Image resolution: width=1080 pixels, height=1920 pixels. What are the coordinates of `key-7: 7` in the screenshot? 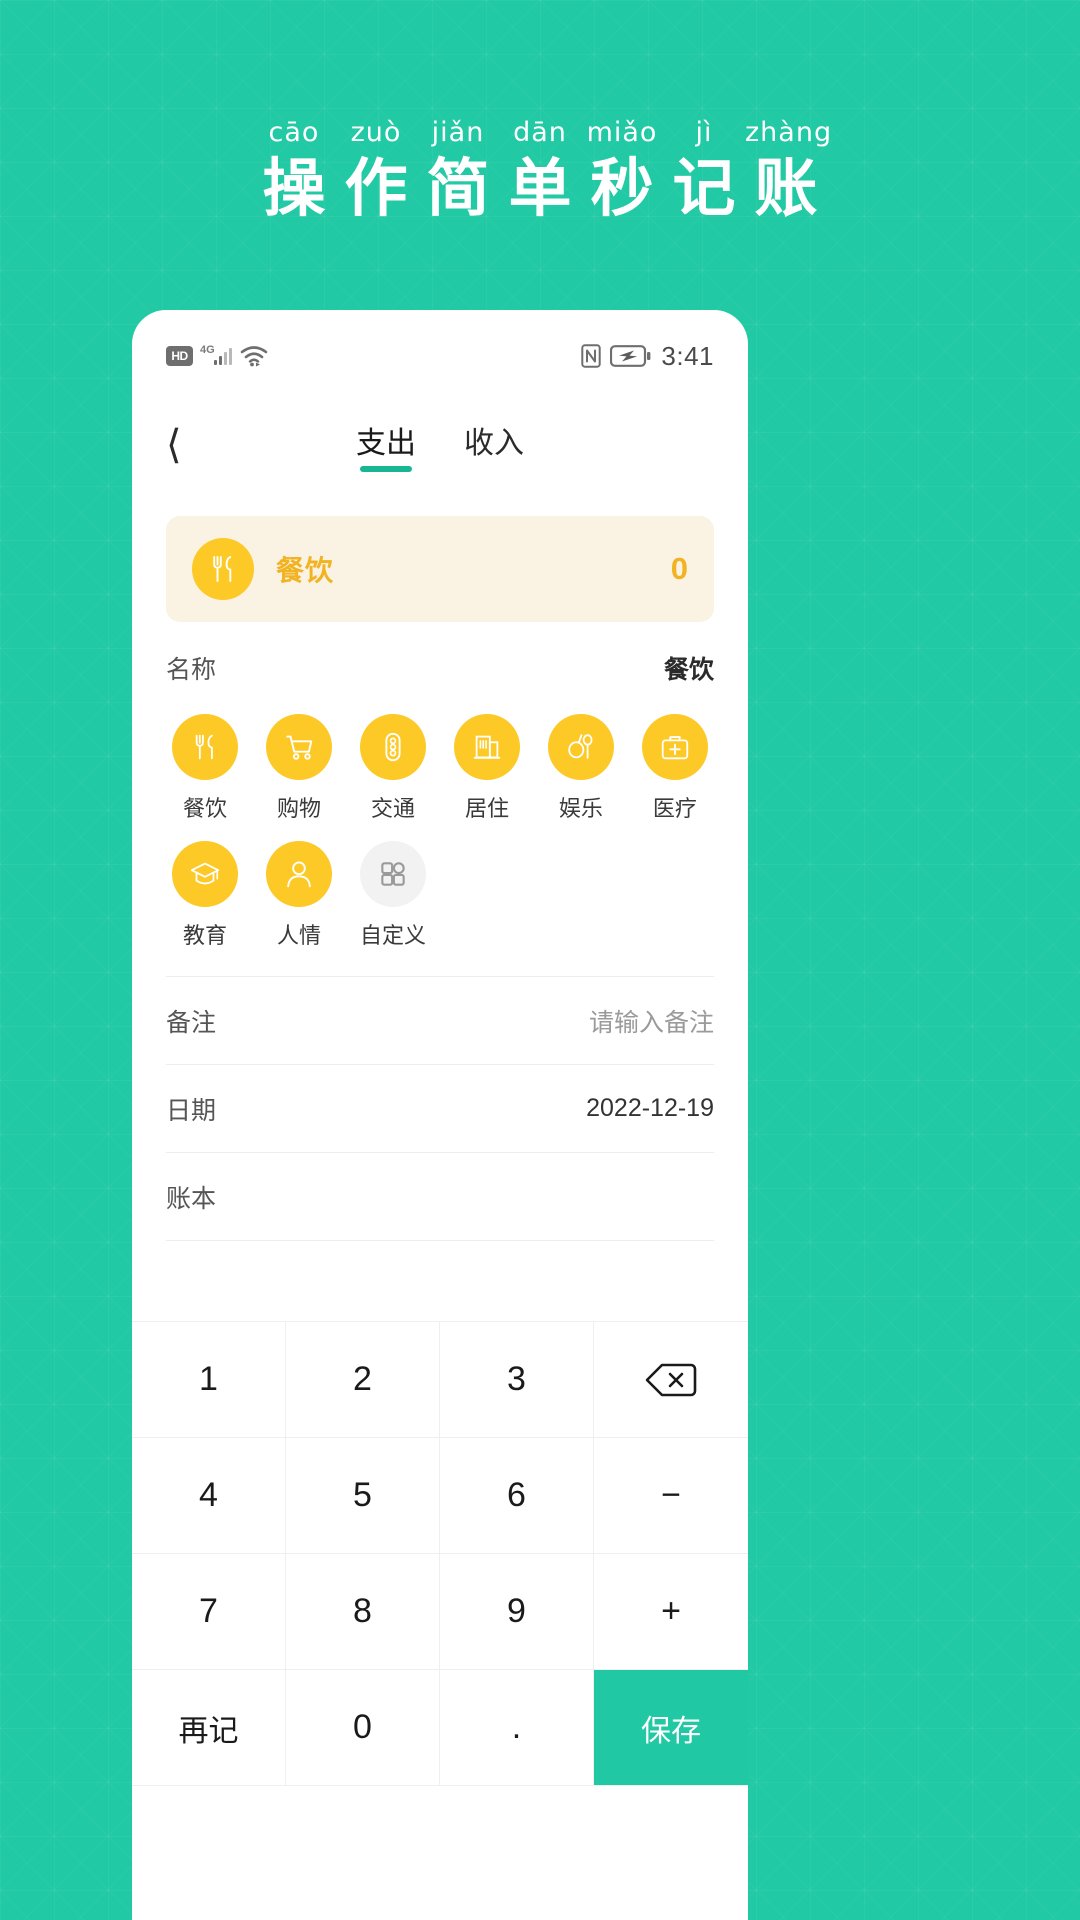 It's located at (209, 1612).